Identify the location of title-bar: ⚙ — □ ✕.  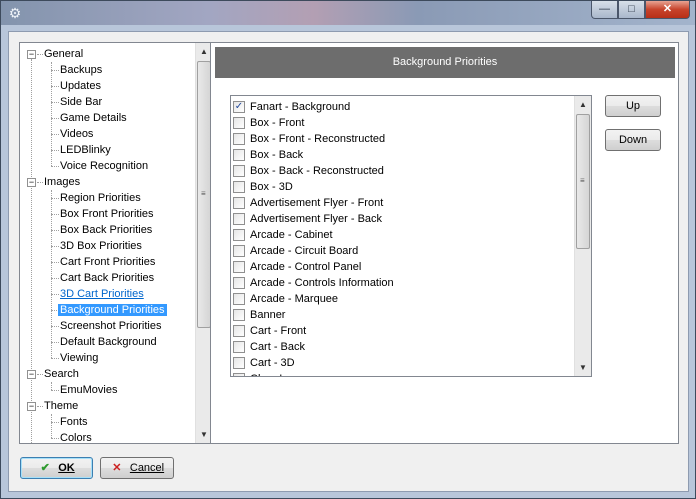
(348, 13).